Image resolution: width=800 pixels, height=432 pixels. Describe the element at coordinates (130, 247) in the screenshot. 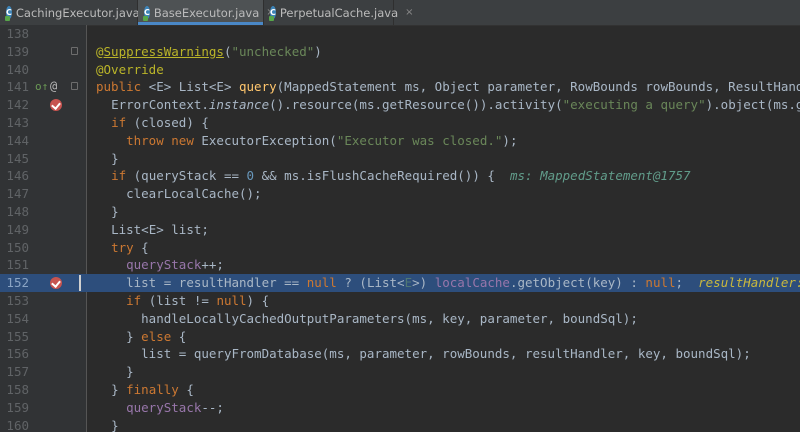

I see `code-text: try {` at that location.